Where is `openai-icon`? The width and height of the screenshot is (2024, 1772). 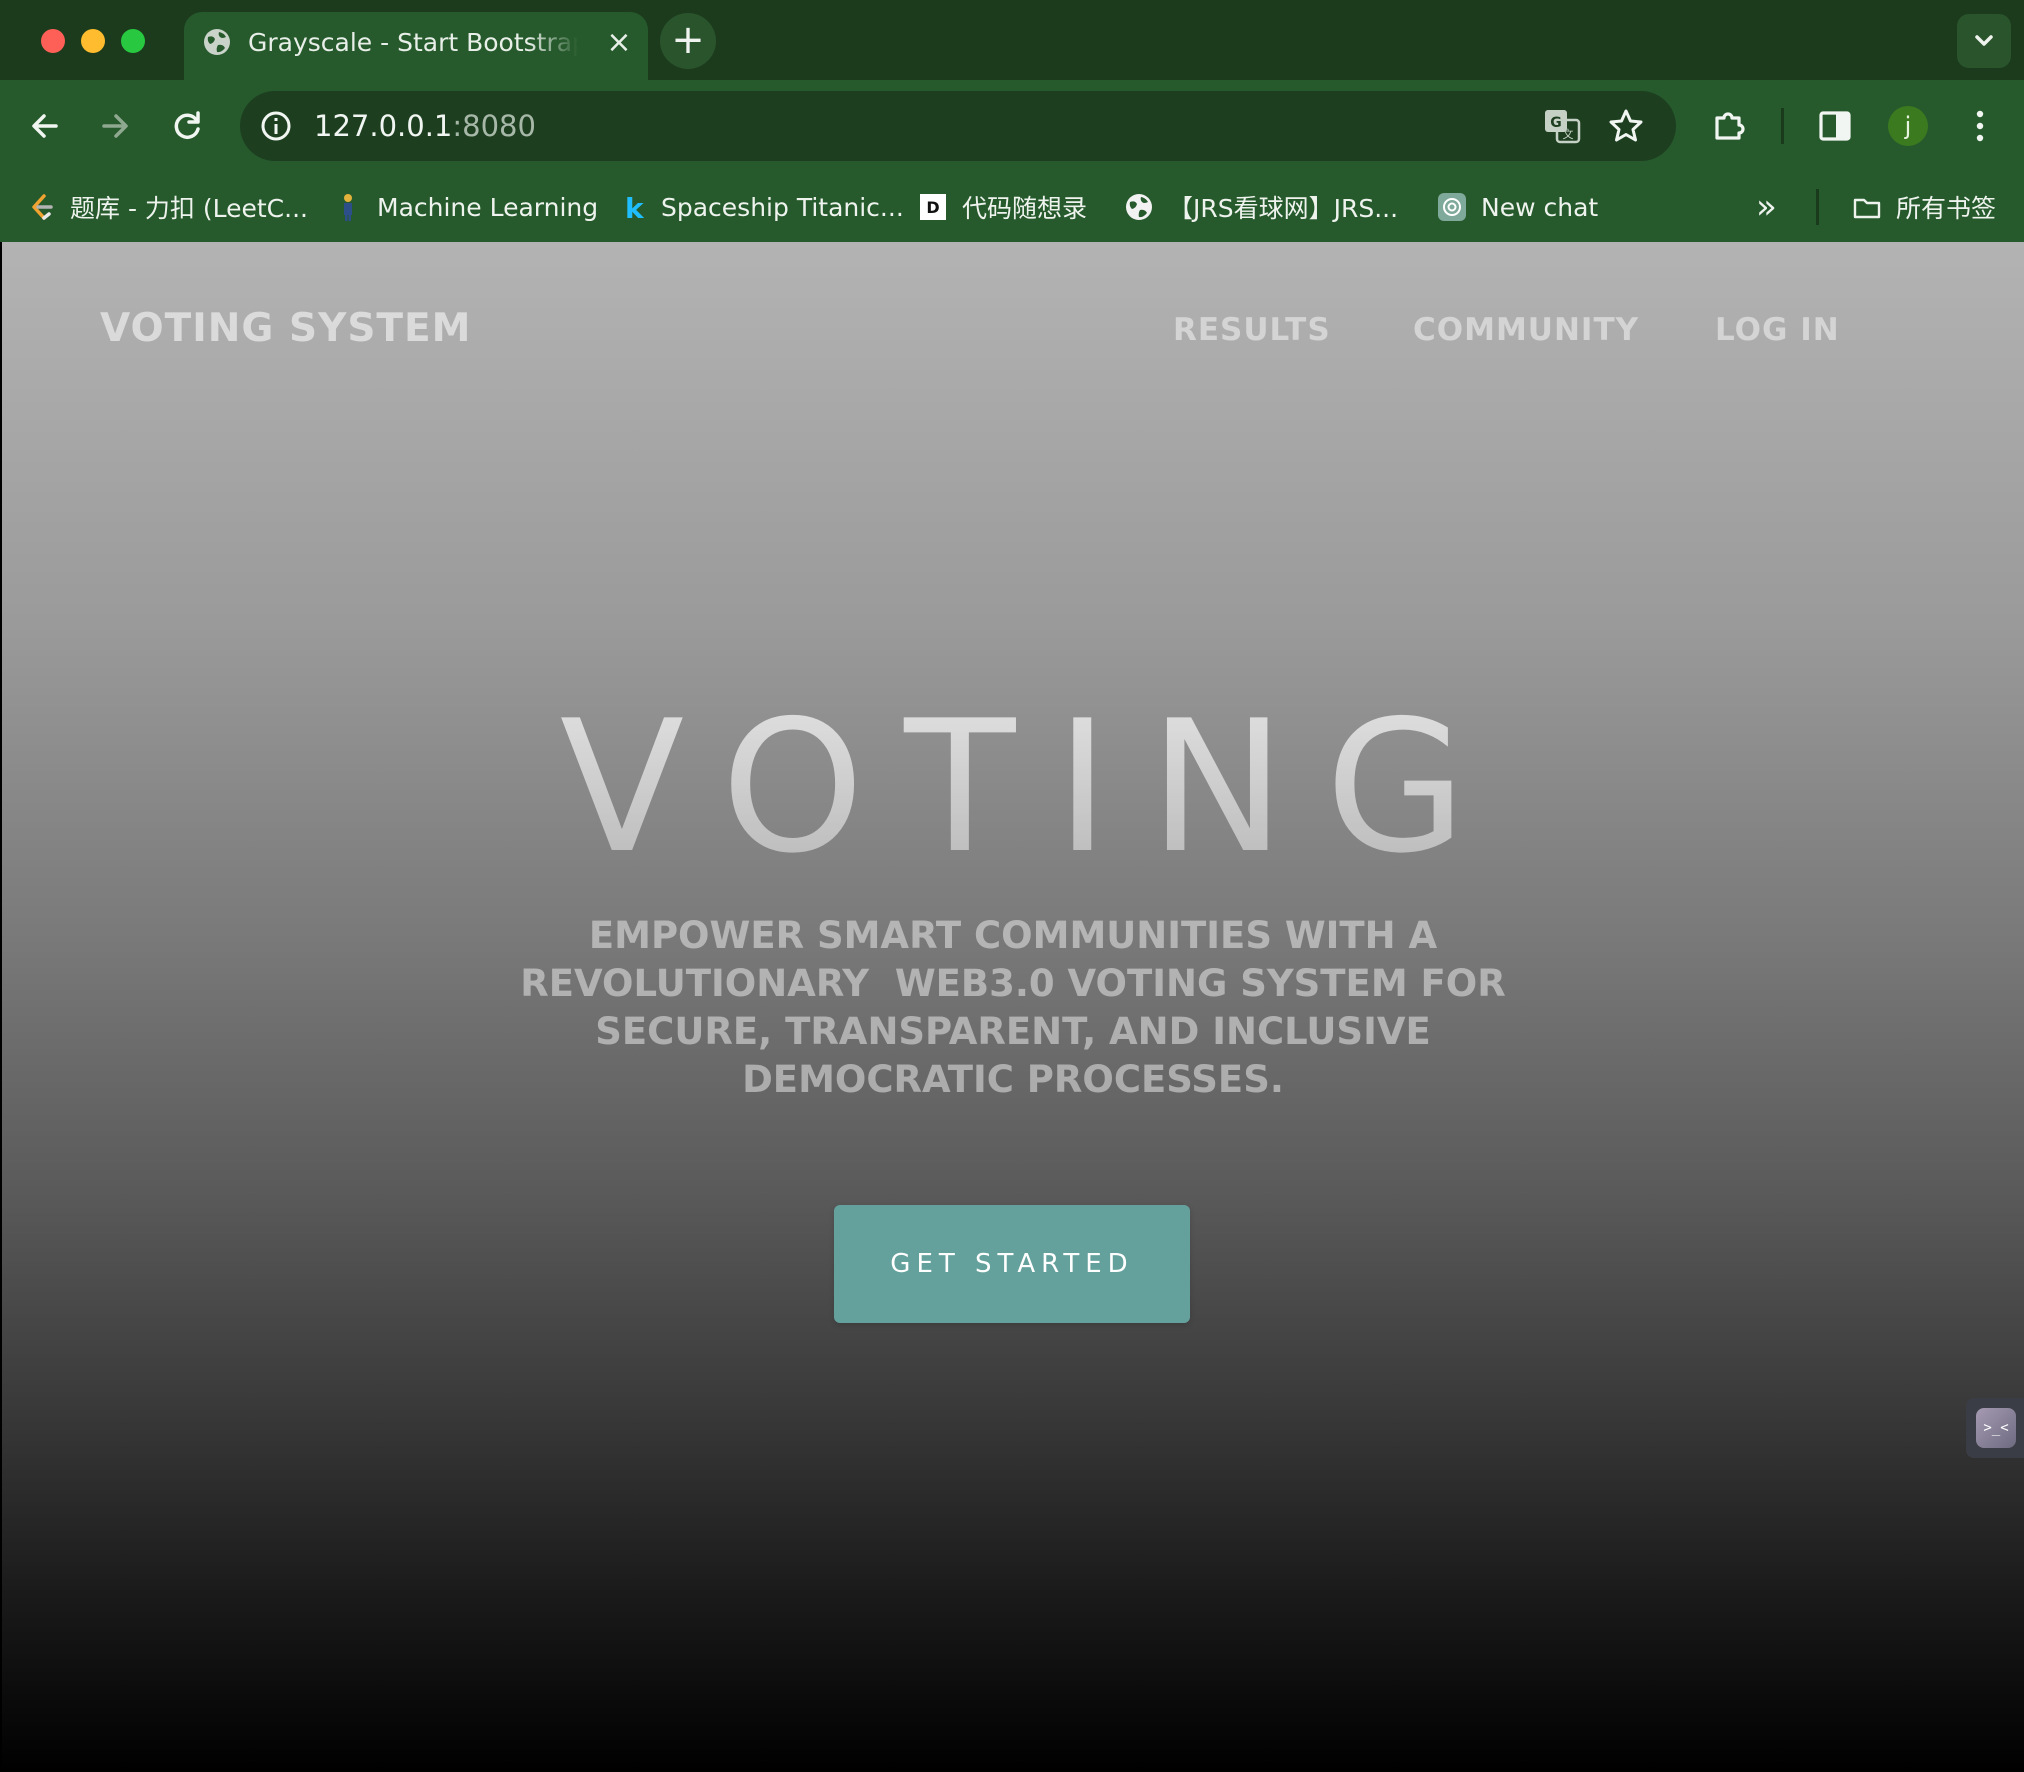 openai-icon is located at coordinates (1452, 207).